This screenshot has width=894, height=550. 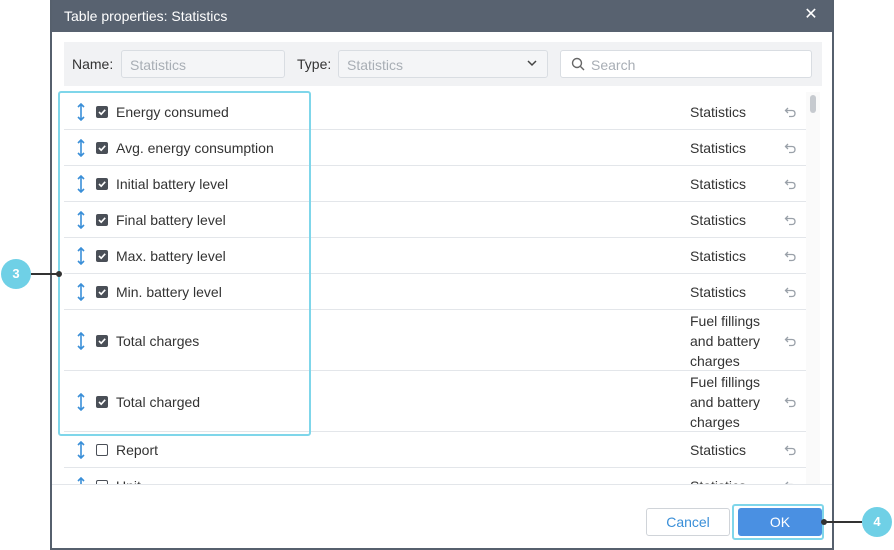 I want to click on column-name: Report, so click(x=137, y=450).